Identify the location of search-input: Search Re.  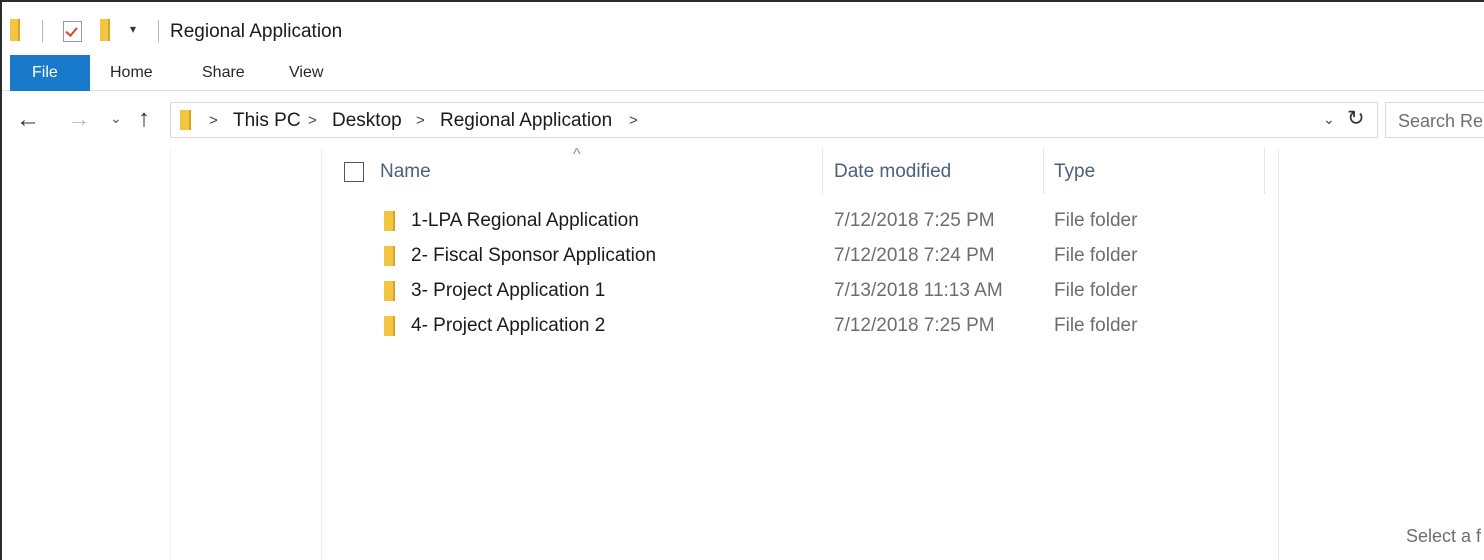
(1434, 120).